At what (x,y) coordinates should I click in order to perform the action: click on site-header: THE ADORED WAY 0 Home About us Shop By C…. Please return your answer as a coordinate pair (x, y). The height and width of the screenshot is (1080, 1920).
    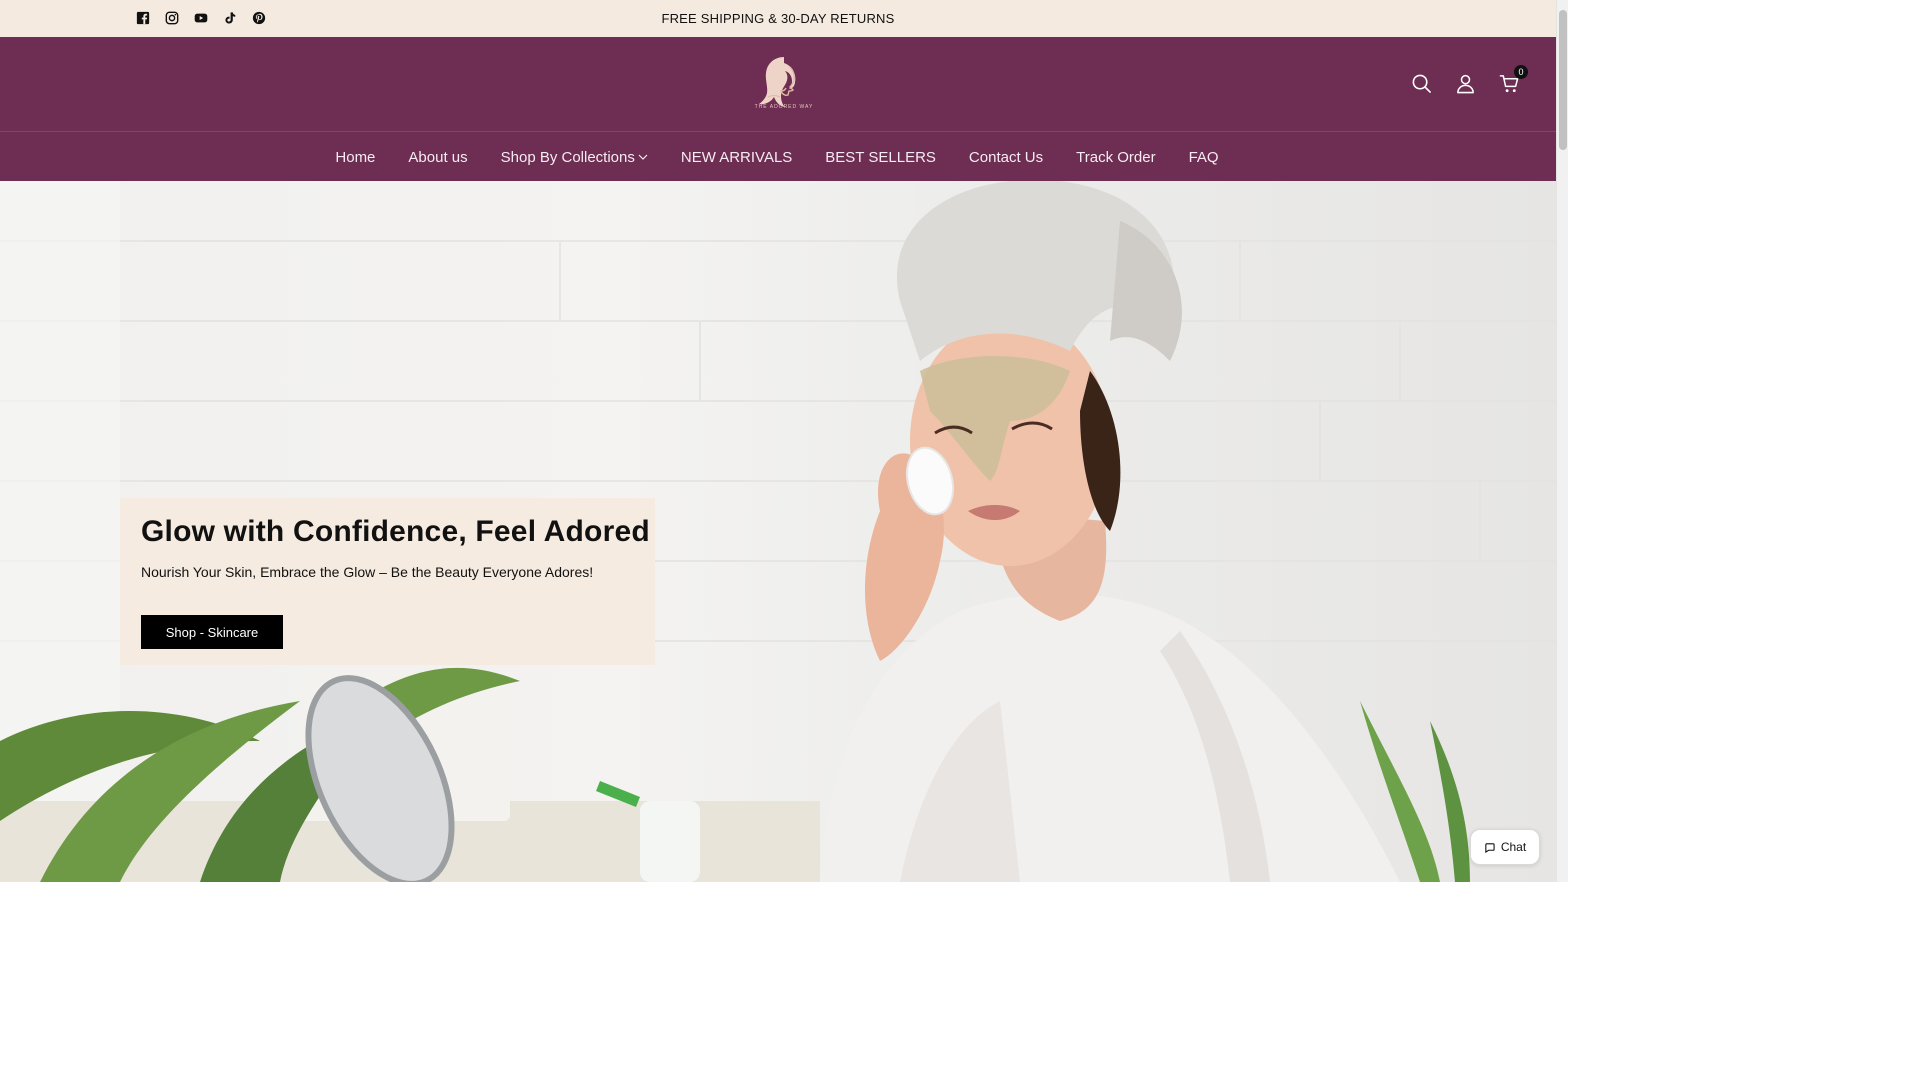
    Looking at the image, I should click on (778, 109).